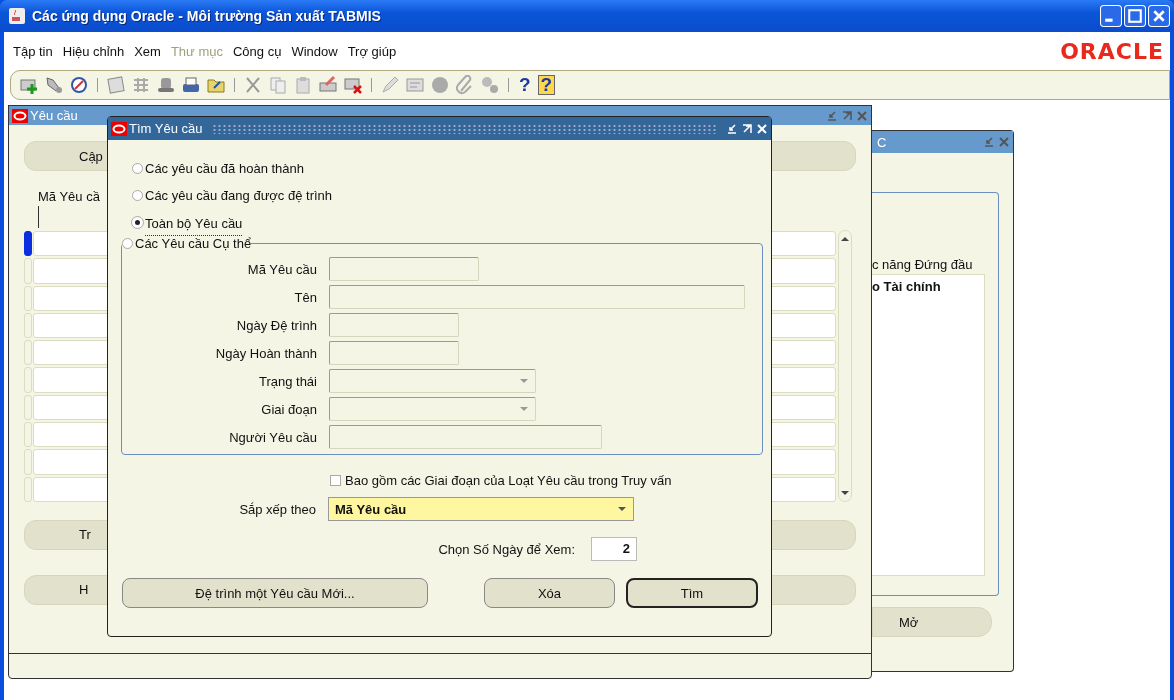 This screenshot has width=1174, height=700. Describe the element at coordinates (141, 85) in the screenshot. I see `grid-icon` at that location.